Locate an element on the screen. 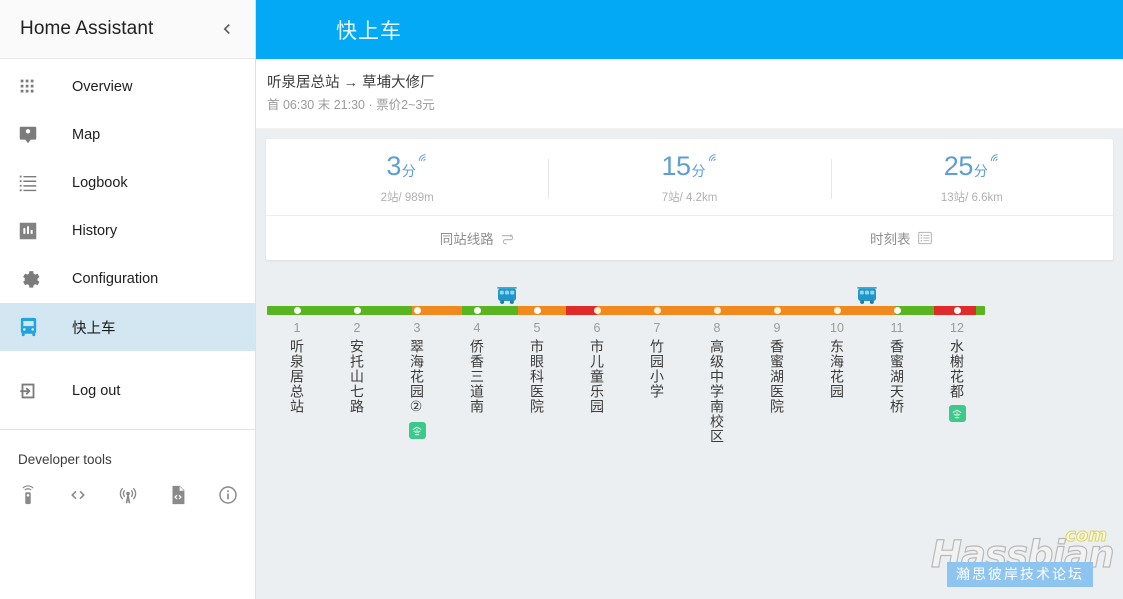 Image resolution: width=1123 pixels, height=599 pixels. page-title: 快上车 is located at coordinates (369, 31).